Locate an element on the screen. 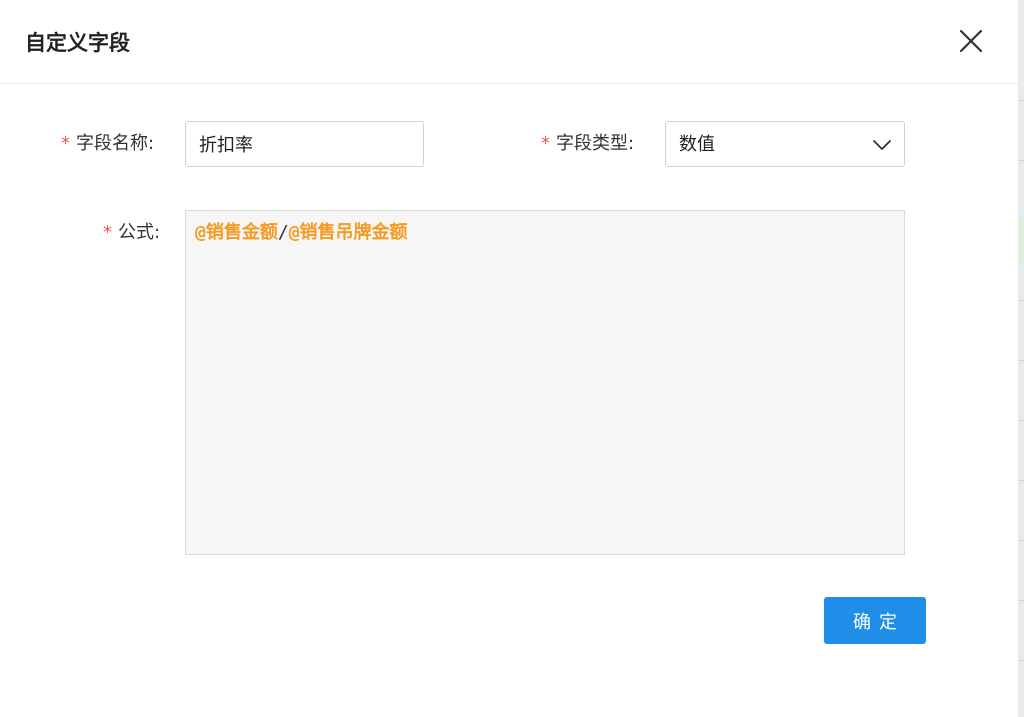 The image size is (1024, 717). chevron-down-icon is located at coordinates (882, 145).